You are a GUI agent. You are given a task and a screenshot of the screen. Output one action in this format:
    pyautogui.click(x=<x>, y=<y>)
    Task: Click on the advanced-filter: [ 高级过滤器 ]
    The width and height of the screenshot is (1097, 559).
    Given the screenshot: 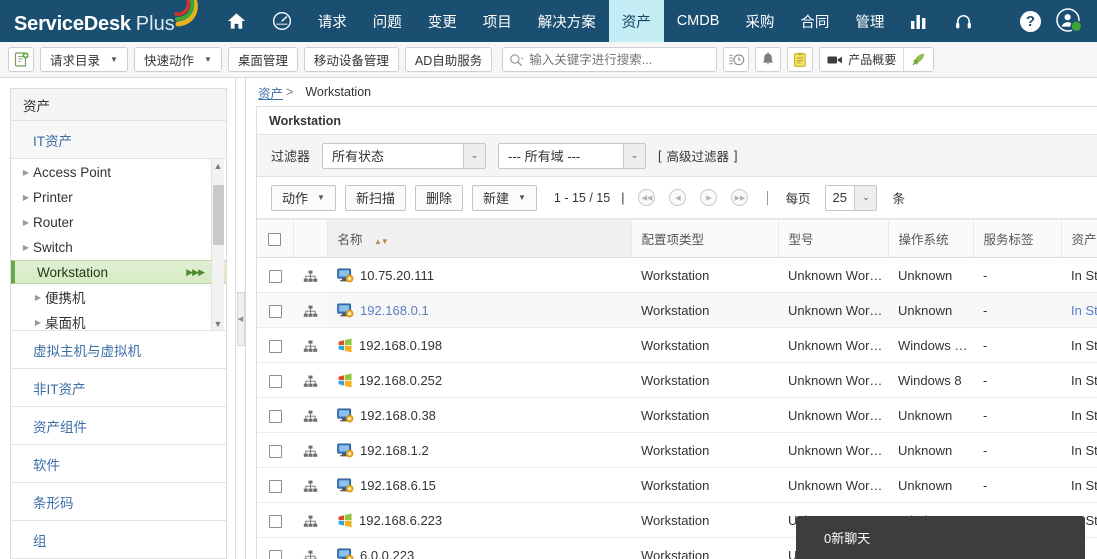 What is the action you would take?
    pyautogui.click(x=697, y=155)
    